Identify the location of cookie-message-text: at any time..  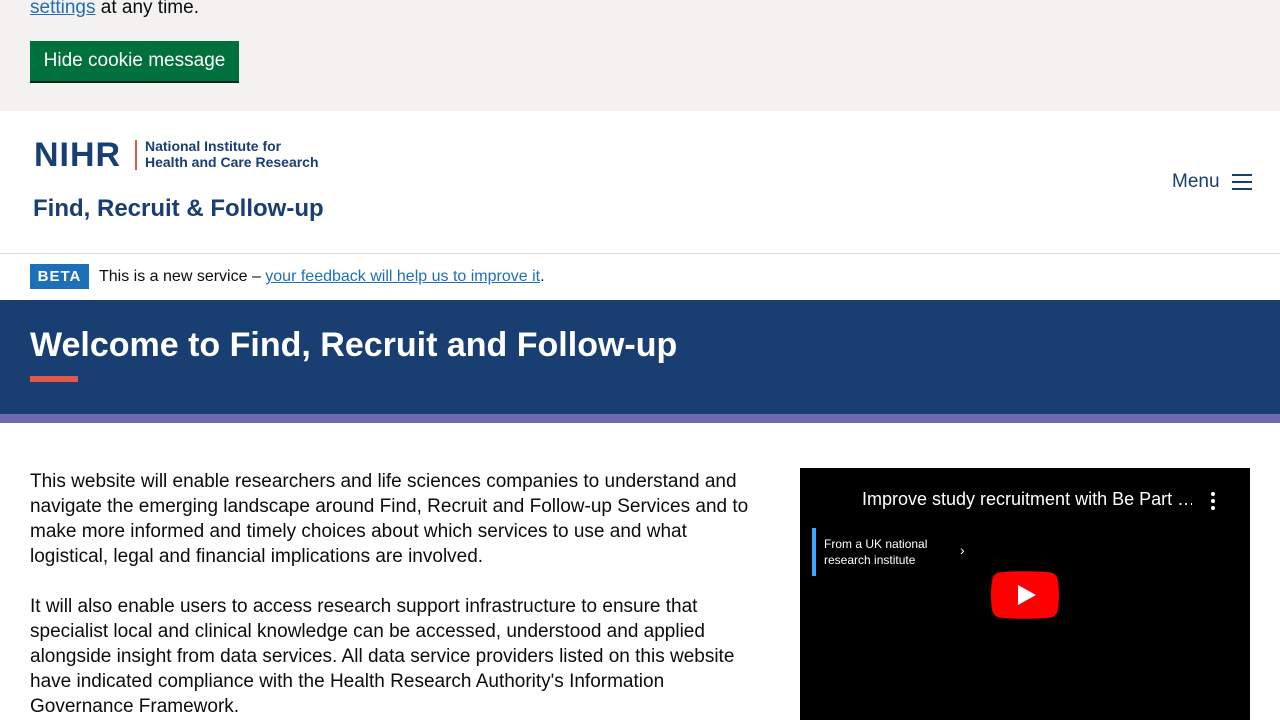
(147, 9).